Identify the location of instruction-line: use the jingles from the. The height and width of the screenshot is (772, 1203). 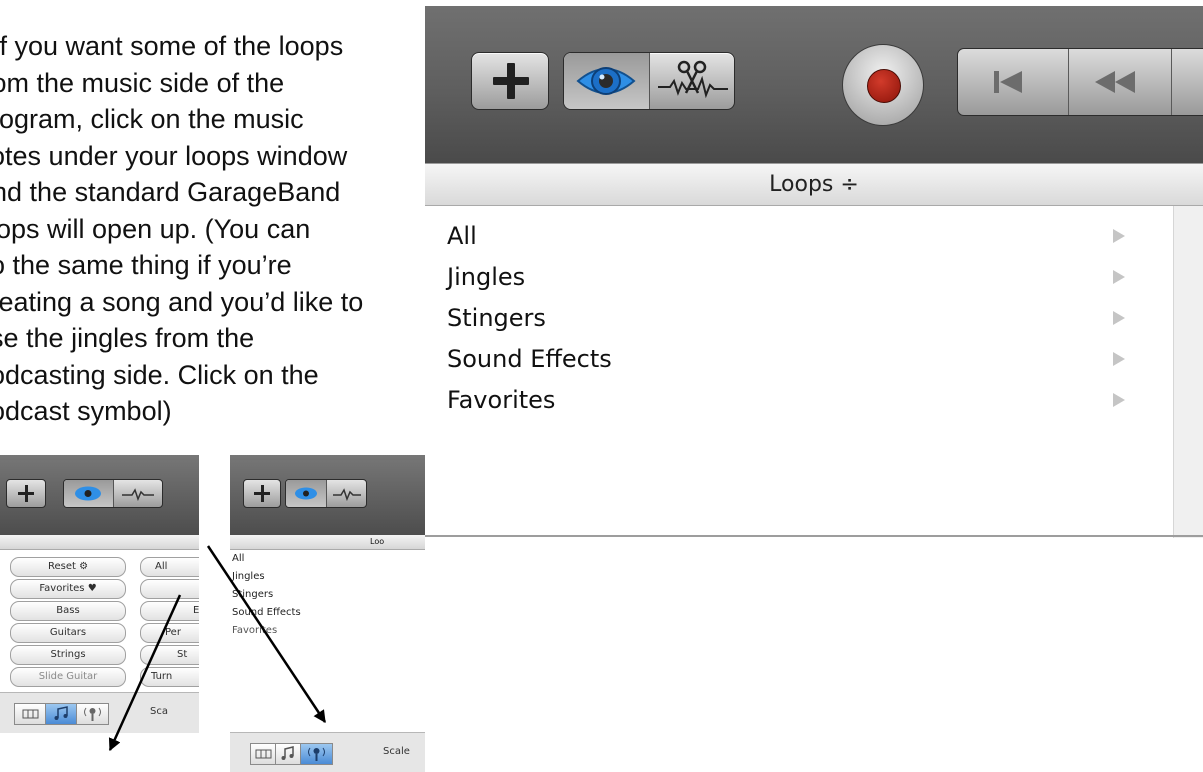
(127, 338).